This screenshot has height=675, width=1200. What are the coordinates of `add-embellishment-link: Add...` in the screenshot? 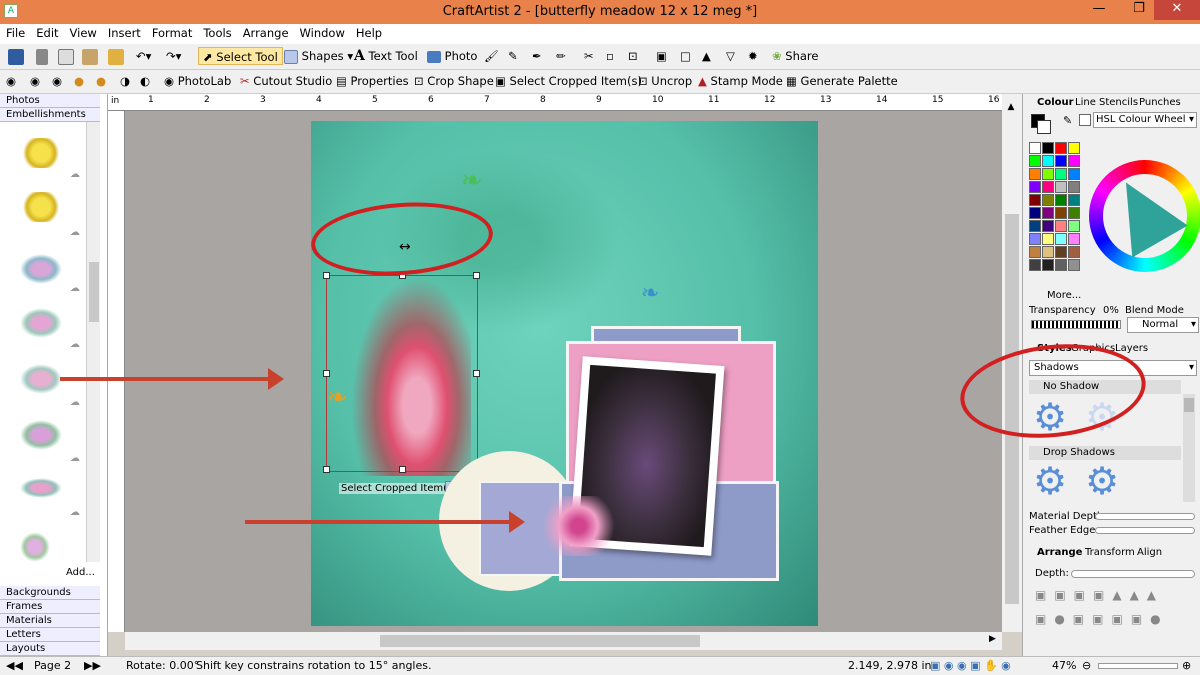 It's located at (80, 572).